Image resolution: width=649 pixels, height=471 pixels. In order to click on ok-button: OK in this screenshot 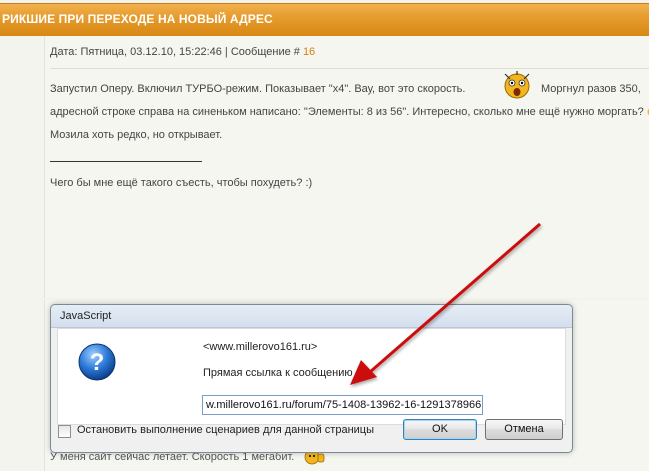, I will do `click(440, 429)`.